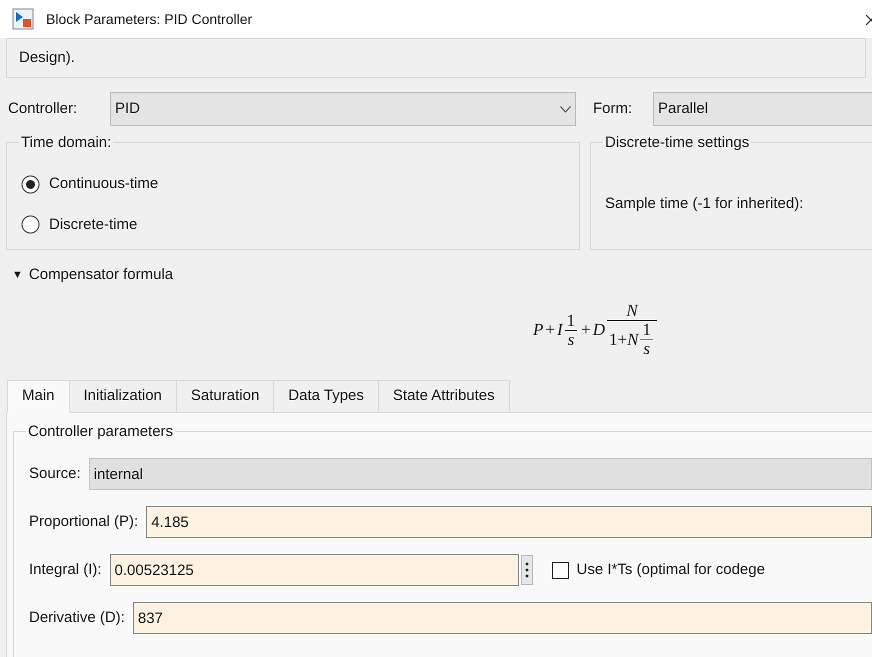 The height and width of the screenshot is (657, 872). What do you see at coordinates (509, 522) in the screenshot?
I see `proportional-field: 4.185` at bounding box center [509, 522].